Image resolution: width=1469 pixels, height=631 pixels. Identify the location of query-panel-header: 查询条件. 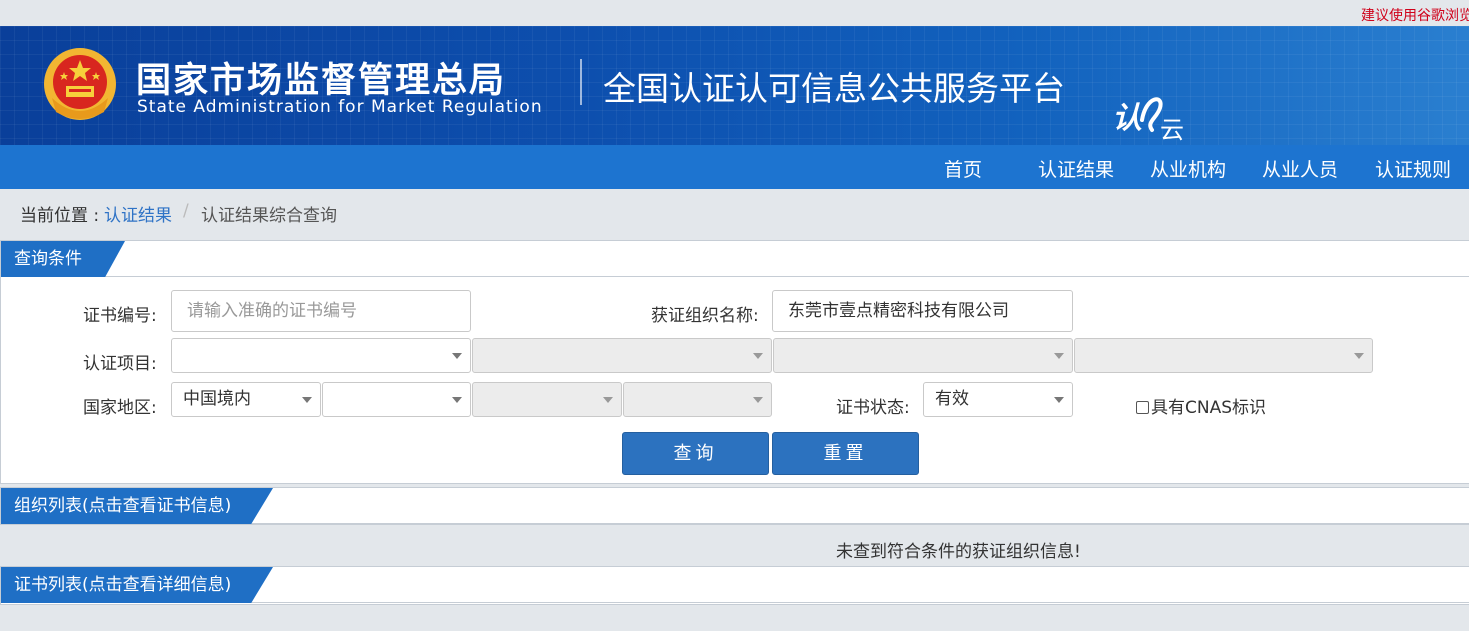
(735, 259).